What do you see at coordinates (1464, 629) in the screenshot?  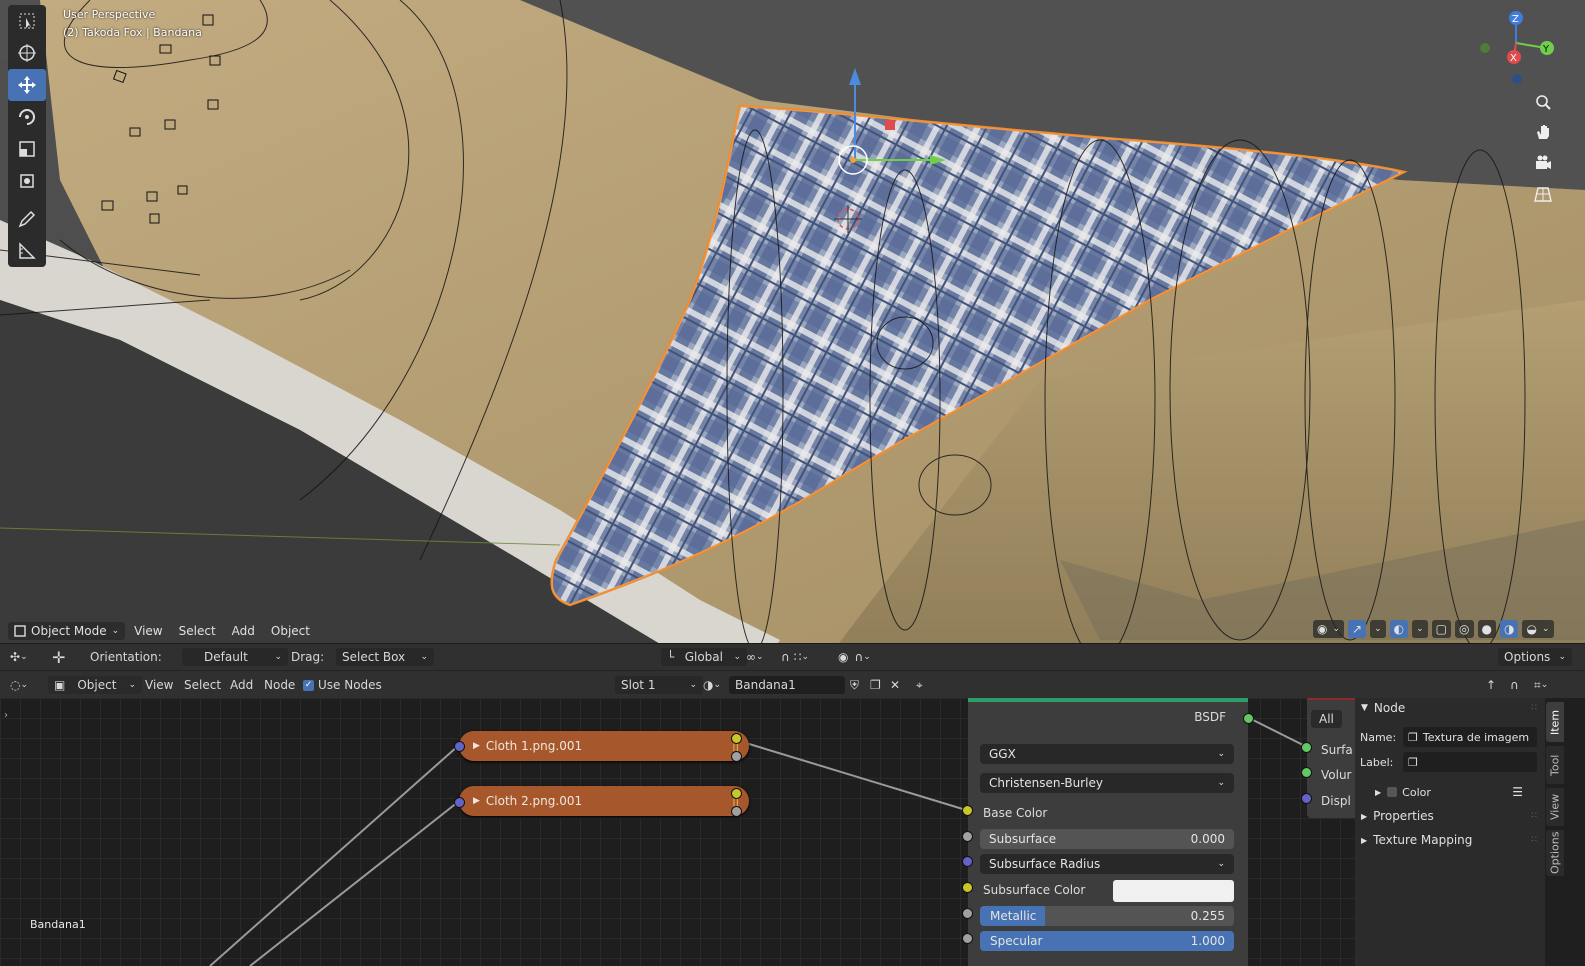 I see `shading-wireframe: ◎` at bounding box center [1464, 629].